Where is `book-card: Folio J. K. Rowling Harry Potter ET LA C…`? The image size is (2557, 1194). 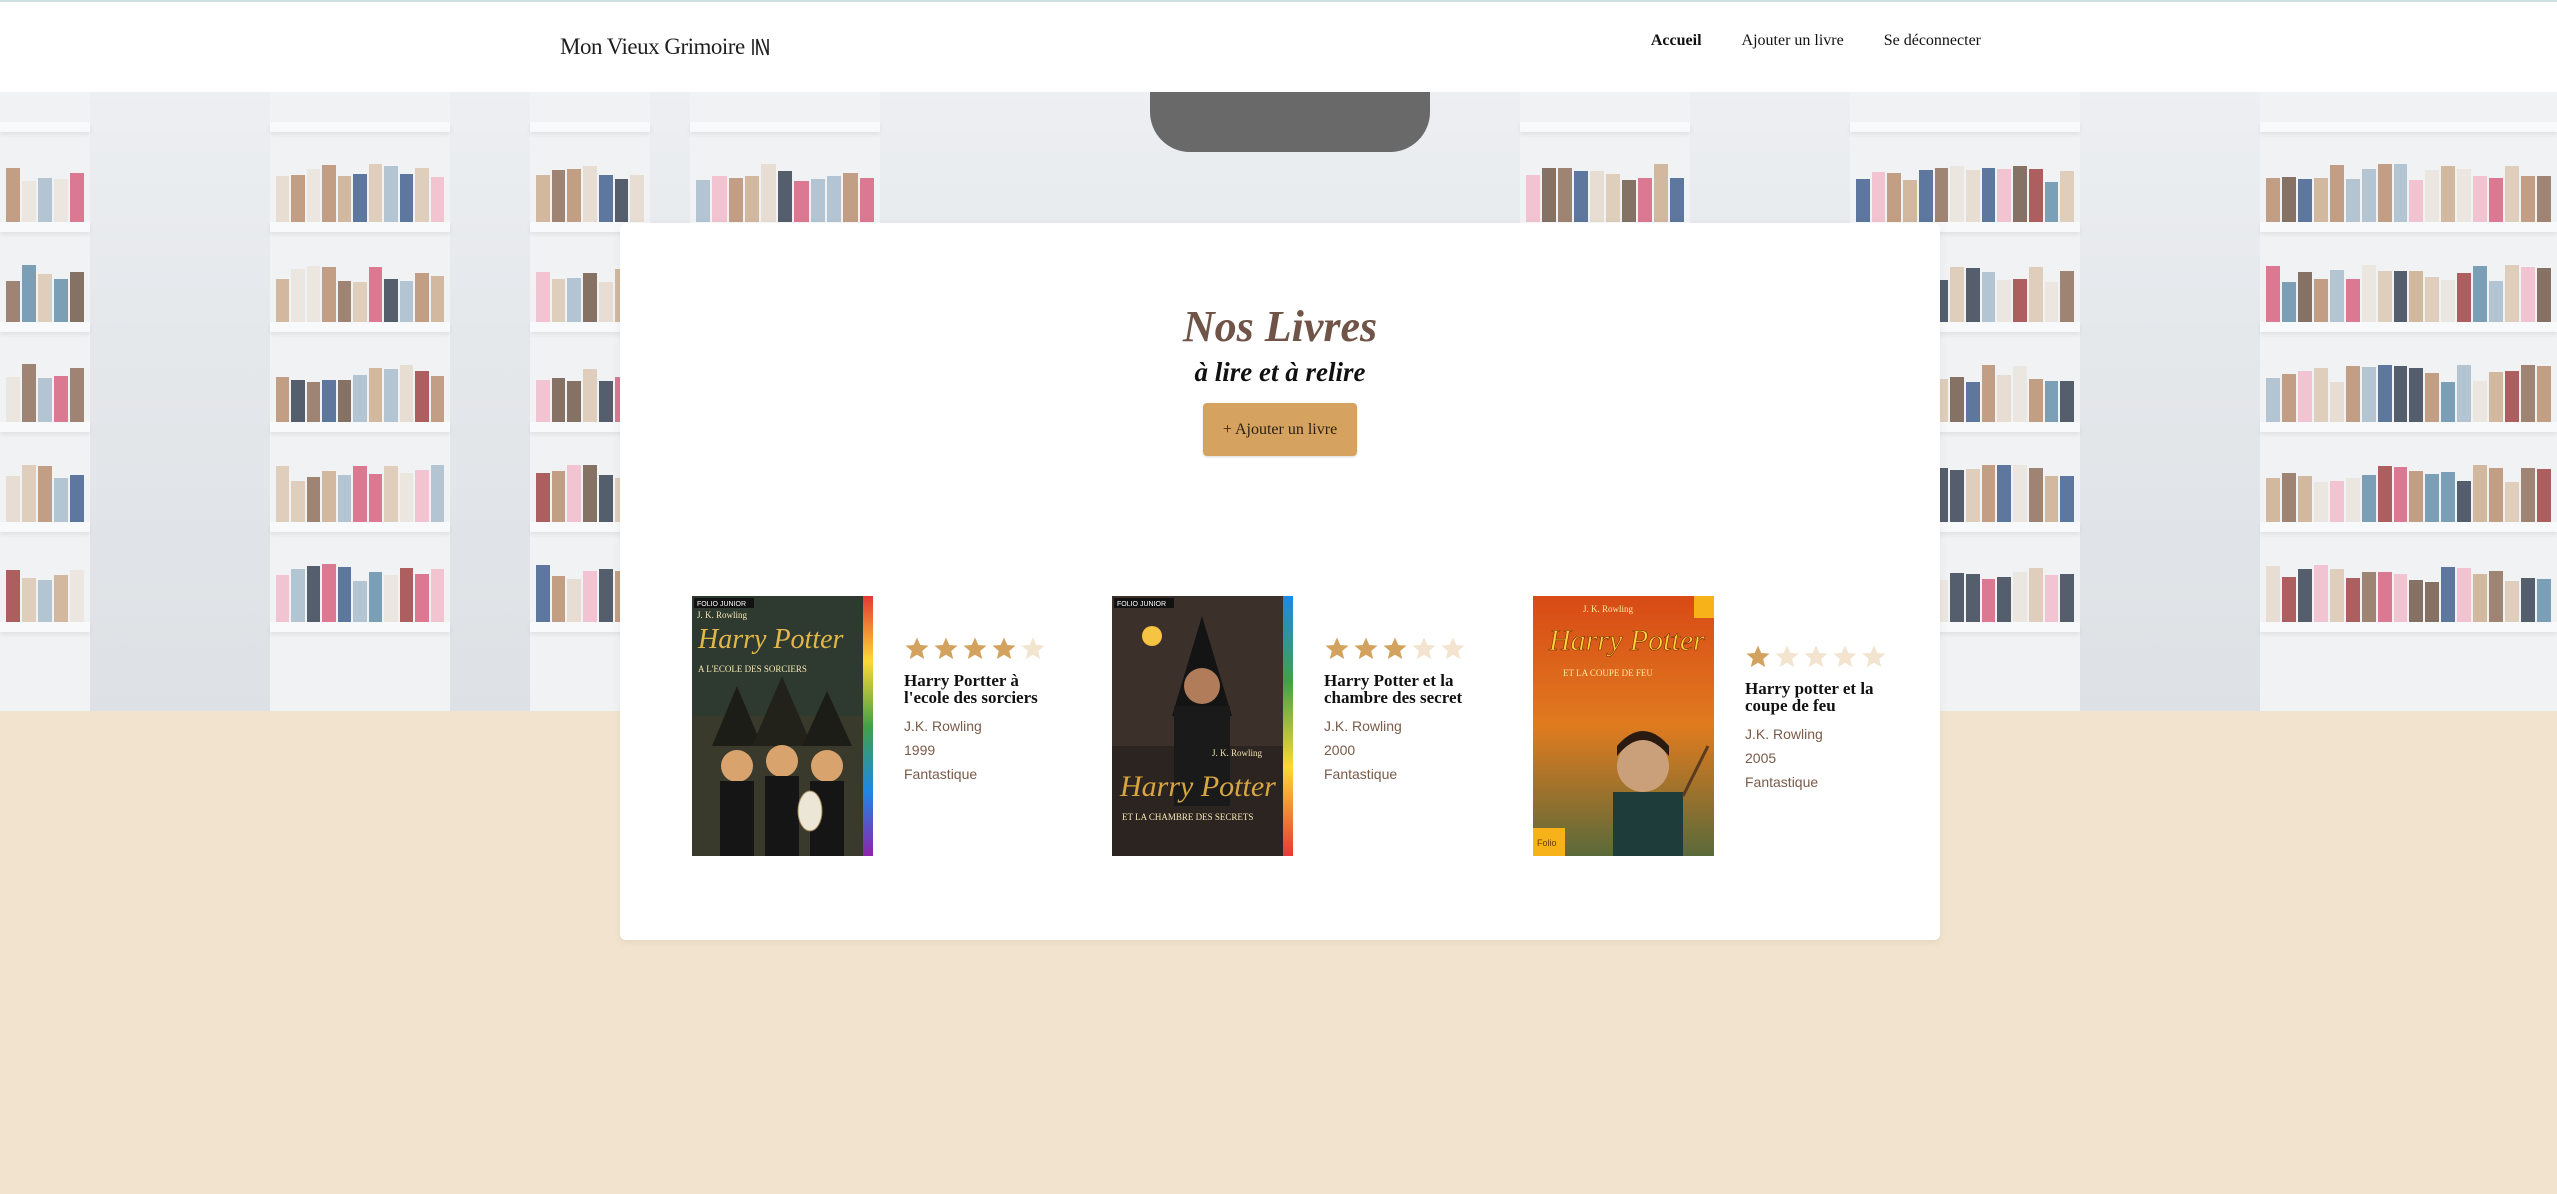
book-card: Folio J. K. Rowling Harry Potter ET LA C… is located at coordinates (1723, 727).